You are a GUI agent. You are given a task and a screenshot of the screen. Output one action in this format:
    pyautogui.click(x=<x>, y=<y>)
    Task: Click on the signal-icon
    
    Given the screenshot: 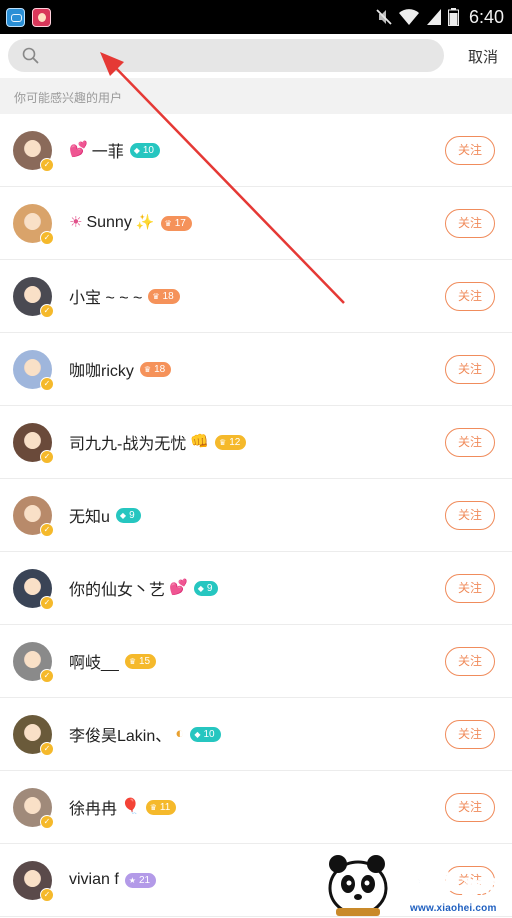 What is the action you would take?
    pyautogui.click(x=433, y=17)
    